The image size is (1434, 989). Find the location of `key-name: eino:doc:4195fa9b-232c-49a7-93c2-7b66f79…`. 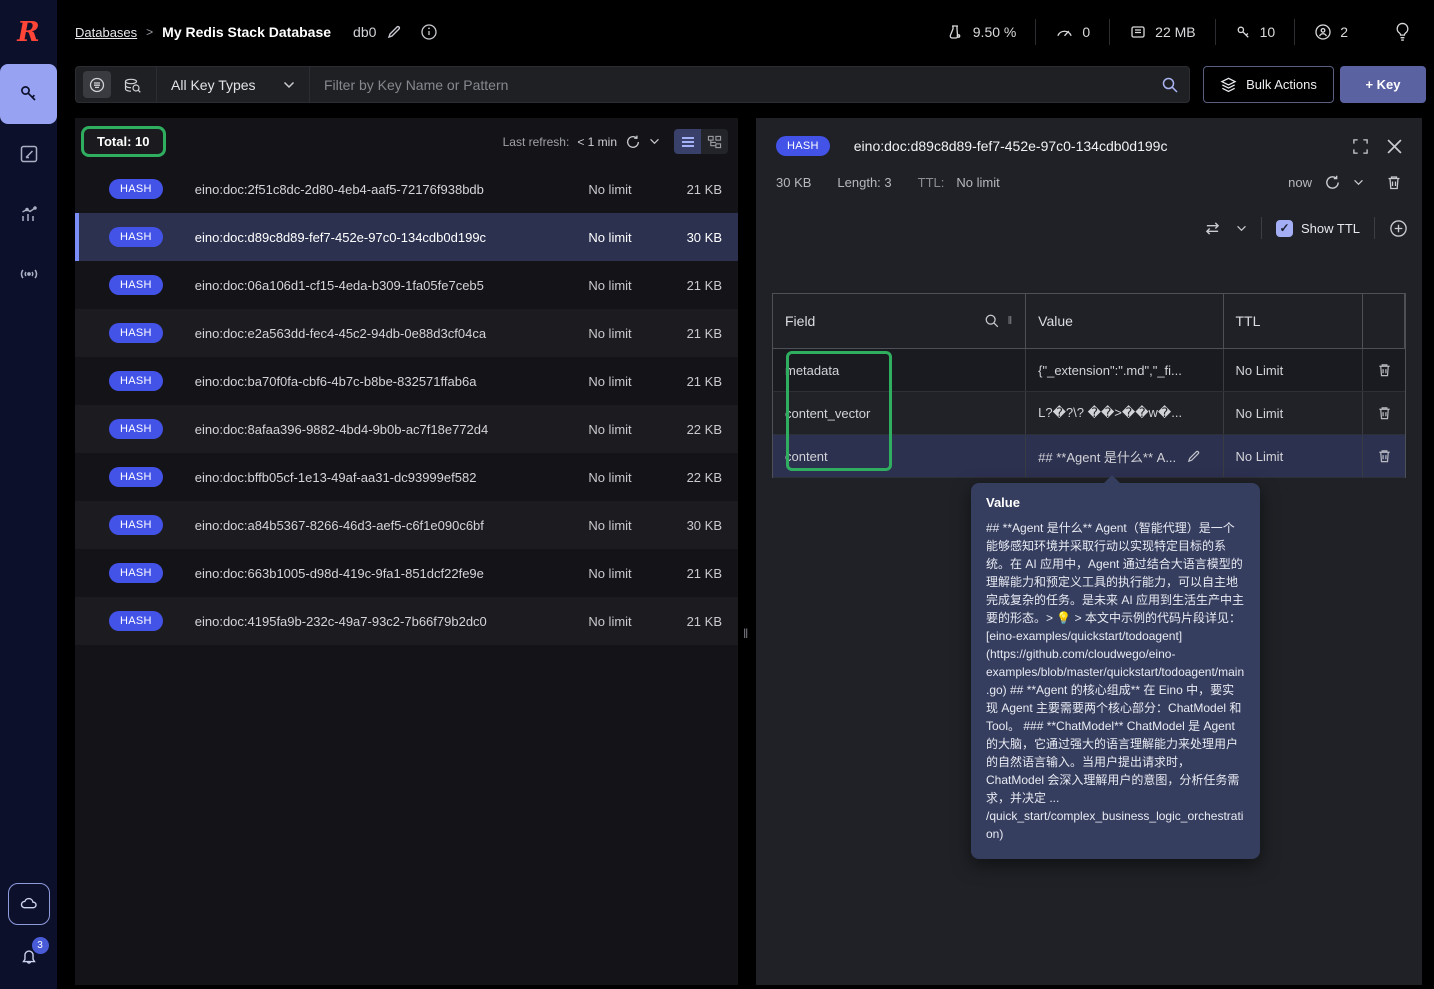

key-name: eino:doc:4195fa9b-232c-49a7-93c2-7b66f79… is located at coordinates (340, 621).